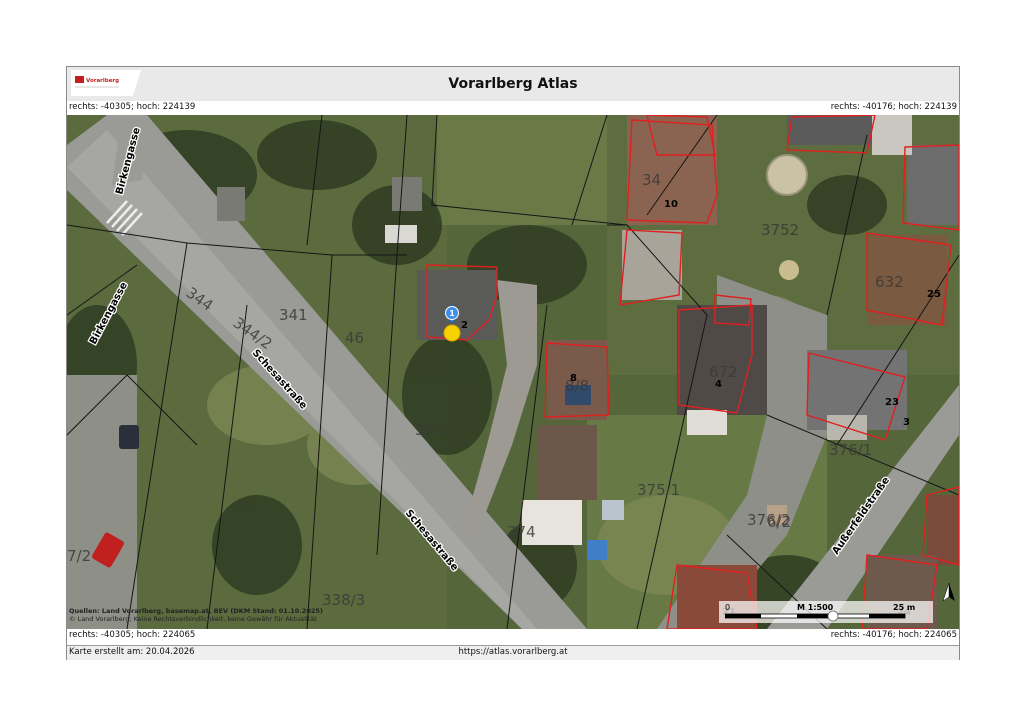 Image resolution: width=1024 pixels, height=724 pixels. What do you see at coordinates (948, 592) in the screenshot?
I see `north-arrow-icon` at bounding box center [948, 592].